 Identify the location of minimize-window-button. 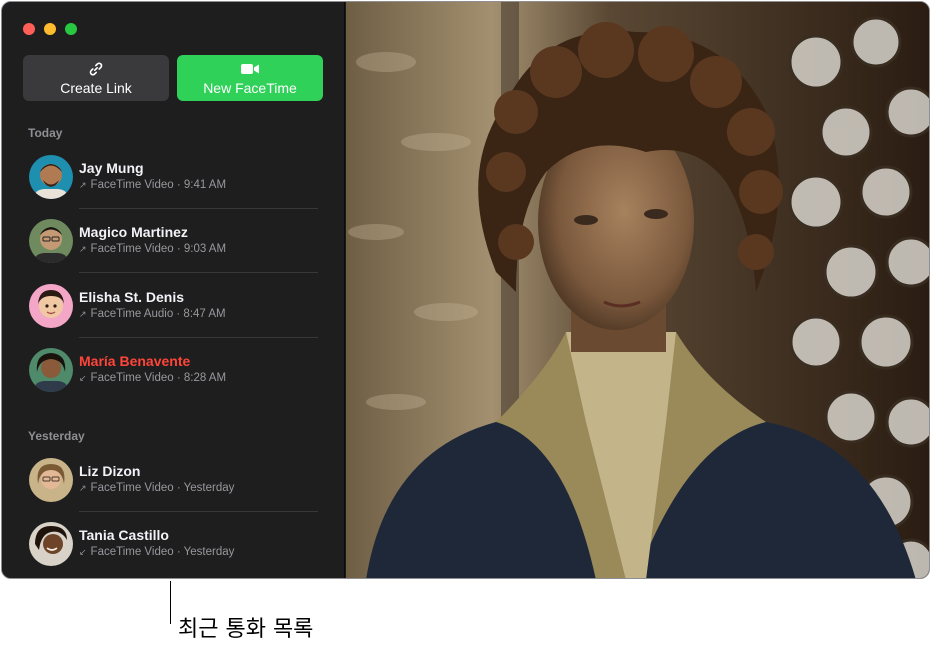
(50, 29).